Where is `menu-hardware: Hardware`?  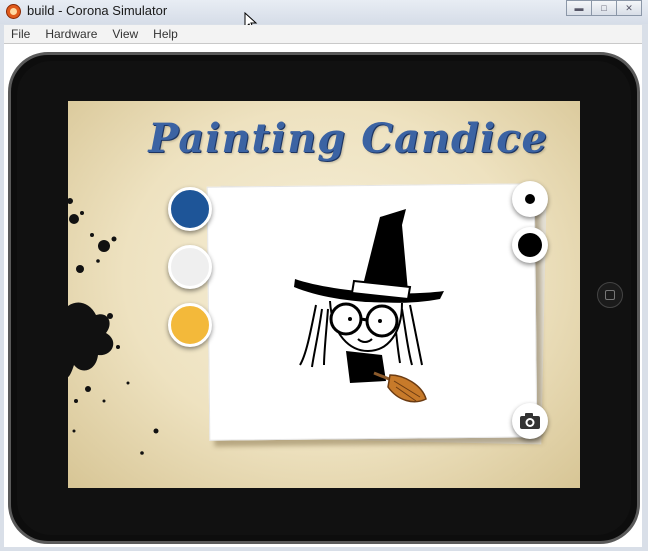
menu-hardware: Hardware is located at coordinates (71, 34).